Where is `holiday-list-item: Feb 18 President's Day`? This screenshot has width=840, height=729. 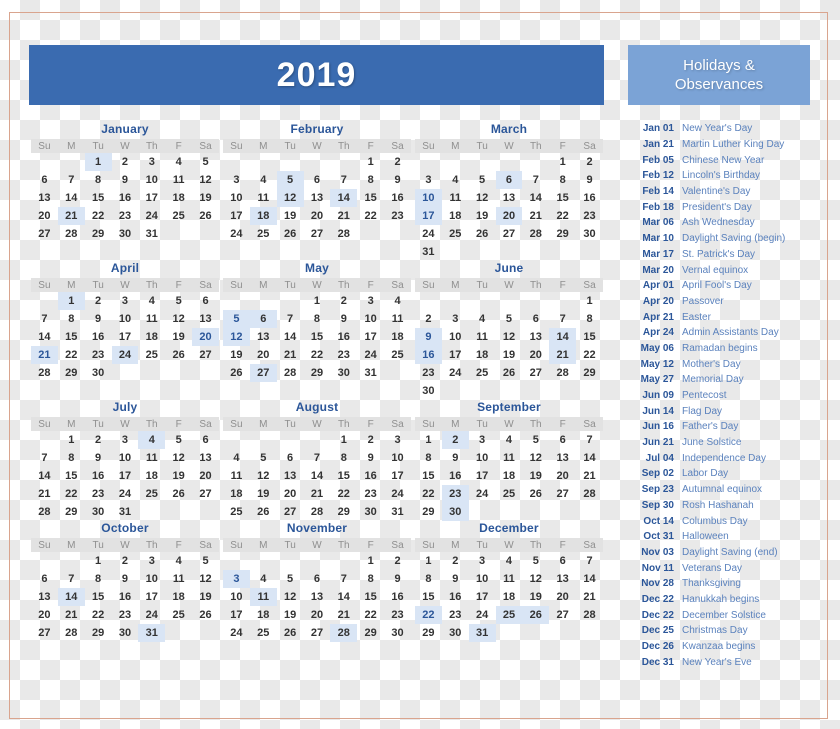 holiday-list-item: Feb 18 President's Day is located at coordinates (719, 207).